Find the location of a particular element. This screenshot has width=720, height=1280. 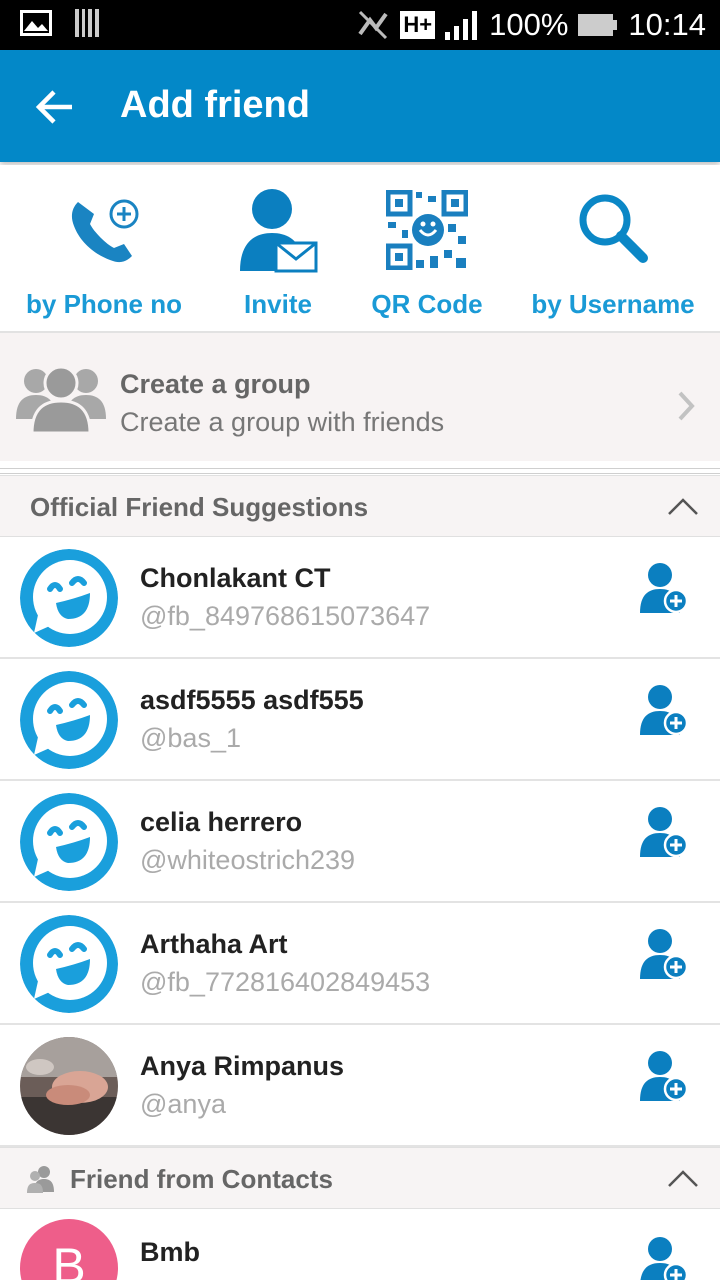

search-by-username-label: by Username is located at coordinates (613, 304).